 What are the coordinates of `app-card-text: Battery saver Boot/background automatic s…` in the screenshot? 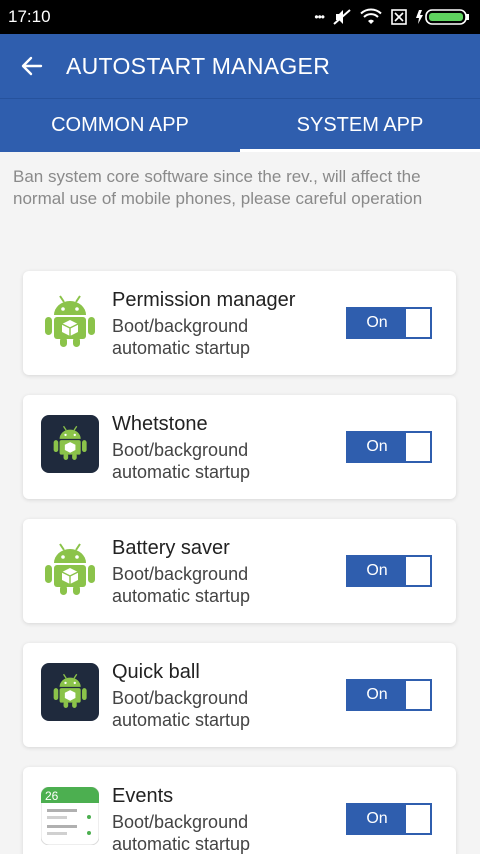 It's located at (227, 571).